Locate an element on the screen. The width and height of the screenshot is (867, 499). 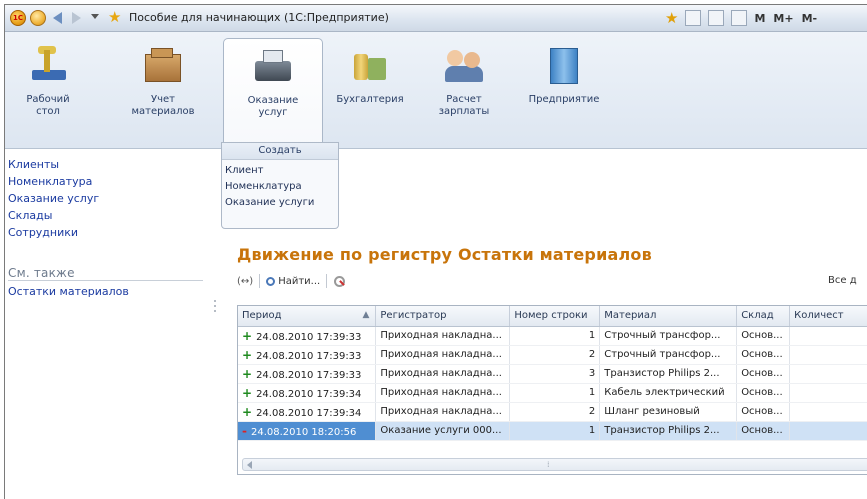
nav-item-services: Оказание услуг is located at coordinates (53, 198).